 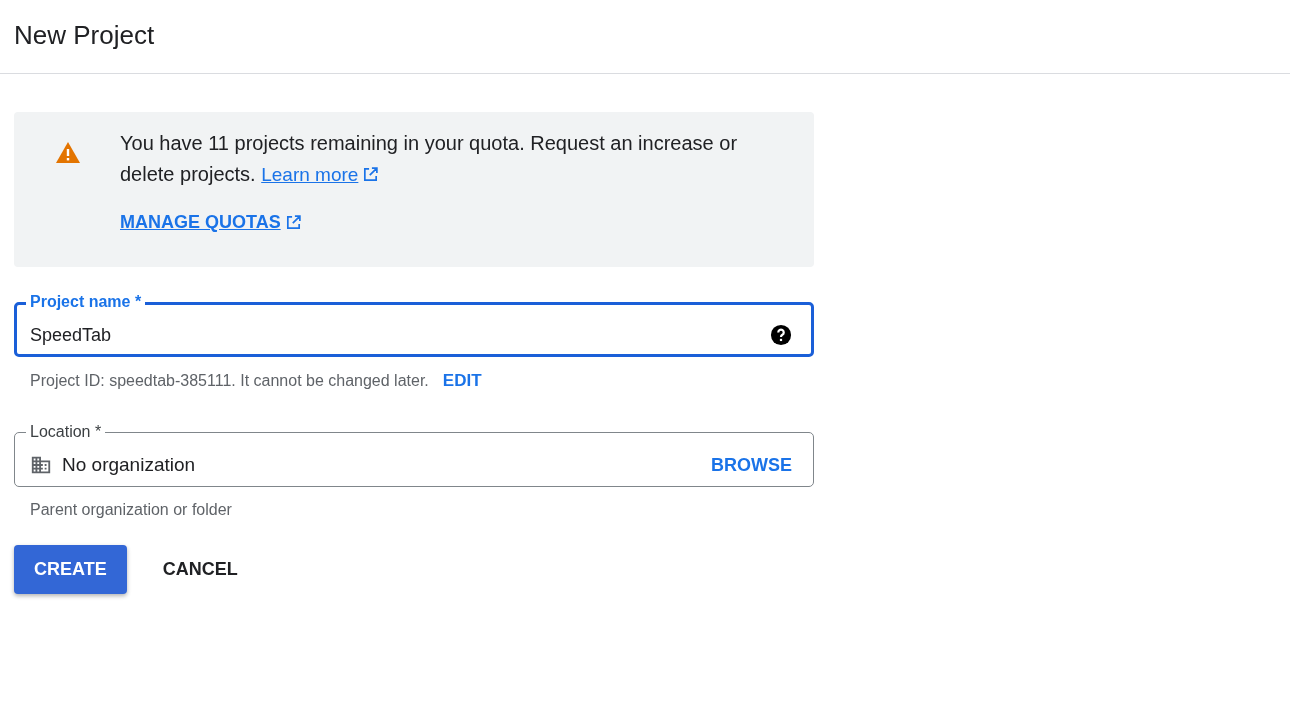 What do you see at coordinates (200, 569) in the screenshot?
I see `cancel-button: CANCEL` at bounding box center [200, 569].